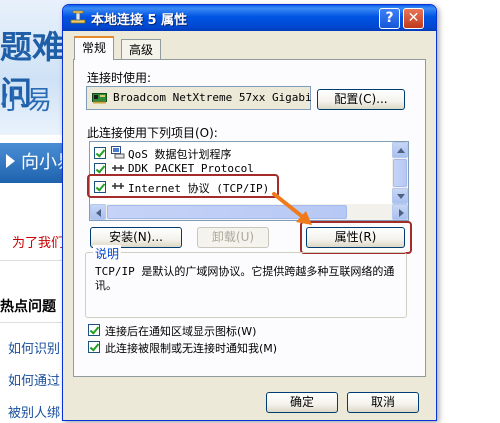 The width and height of the screenshot is (500, 423). I want to click on network-connection-icon, so click(78, 17).